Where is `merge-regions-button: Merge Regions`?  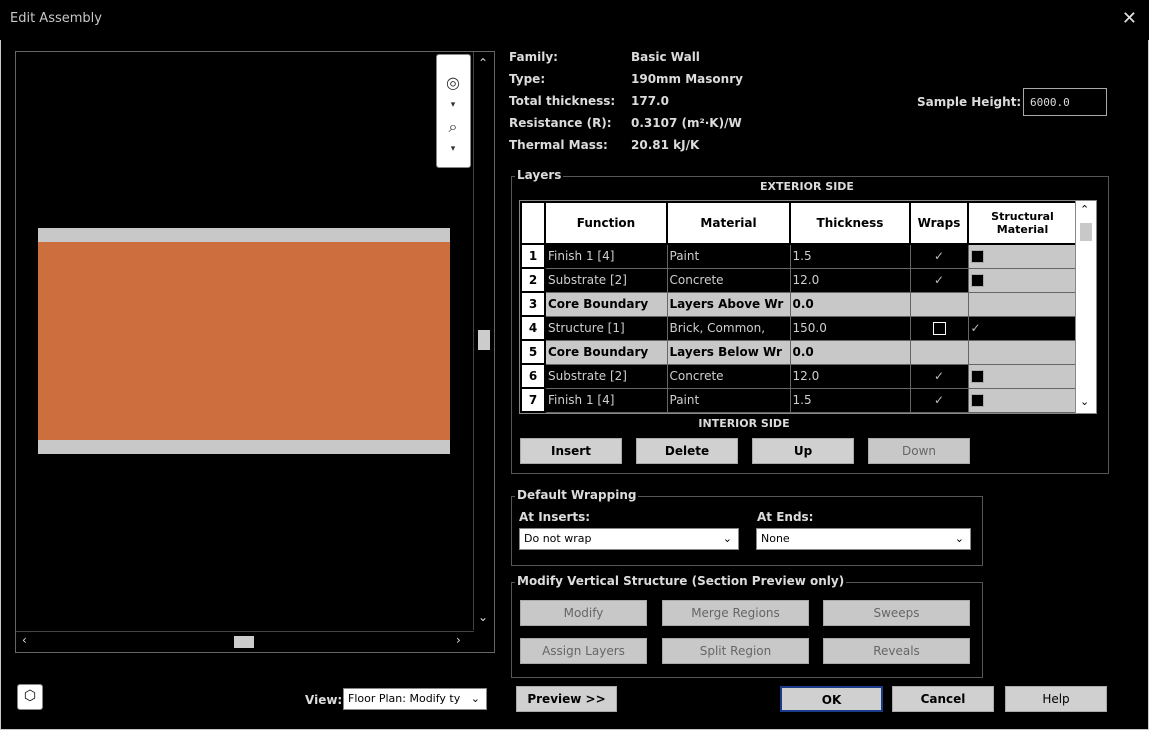
merge-regions-button: Merge Regions is located at coordinates (735, 613).